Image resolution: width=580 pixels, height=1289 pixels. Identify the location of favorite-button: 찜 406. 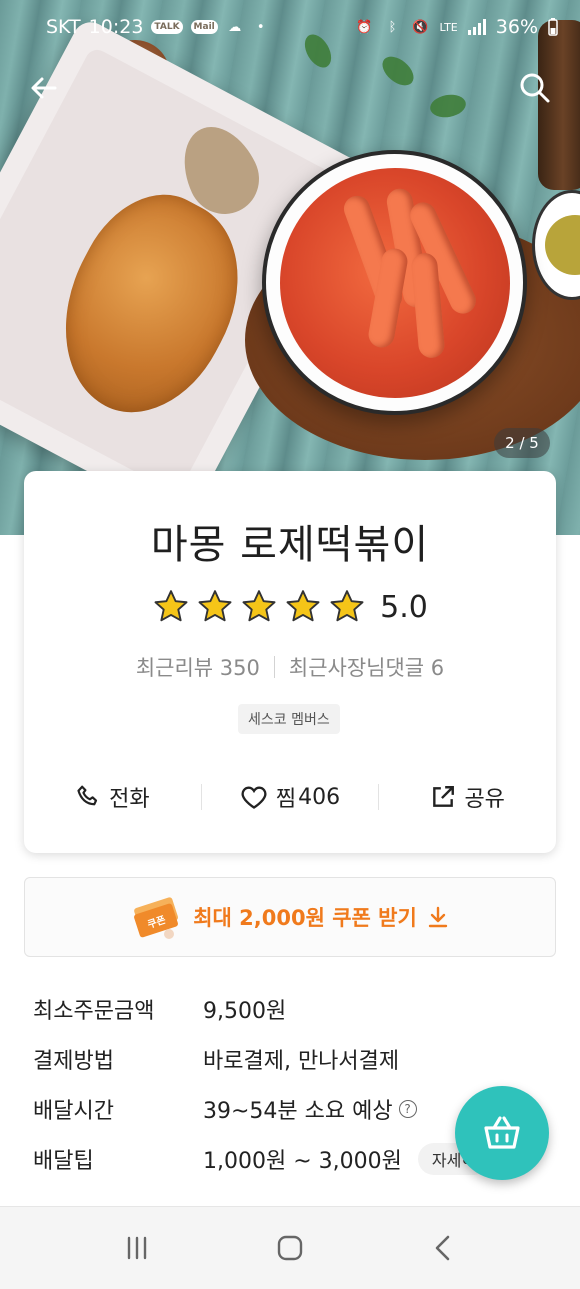
(290, 797).